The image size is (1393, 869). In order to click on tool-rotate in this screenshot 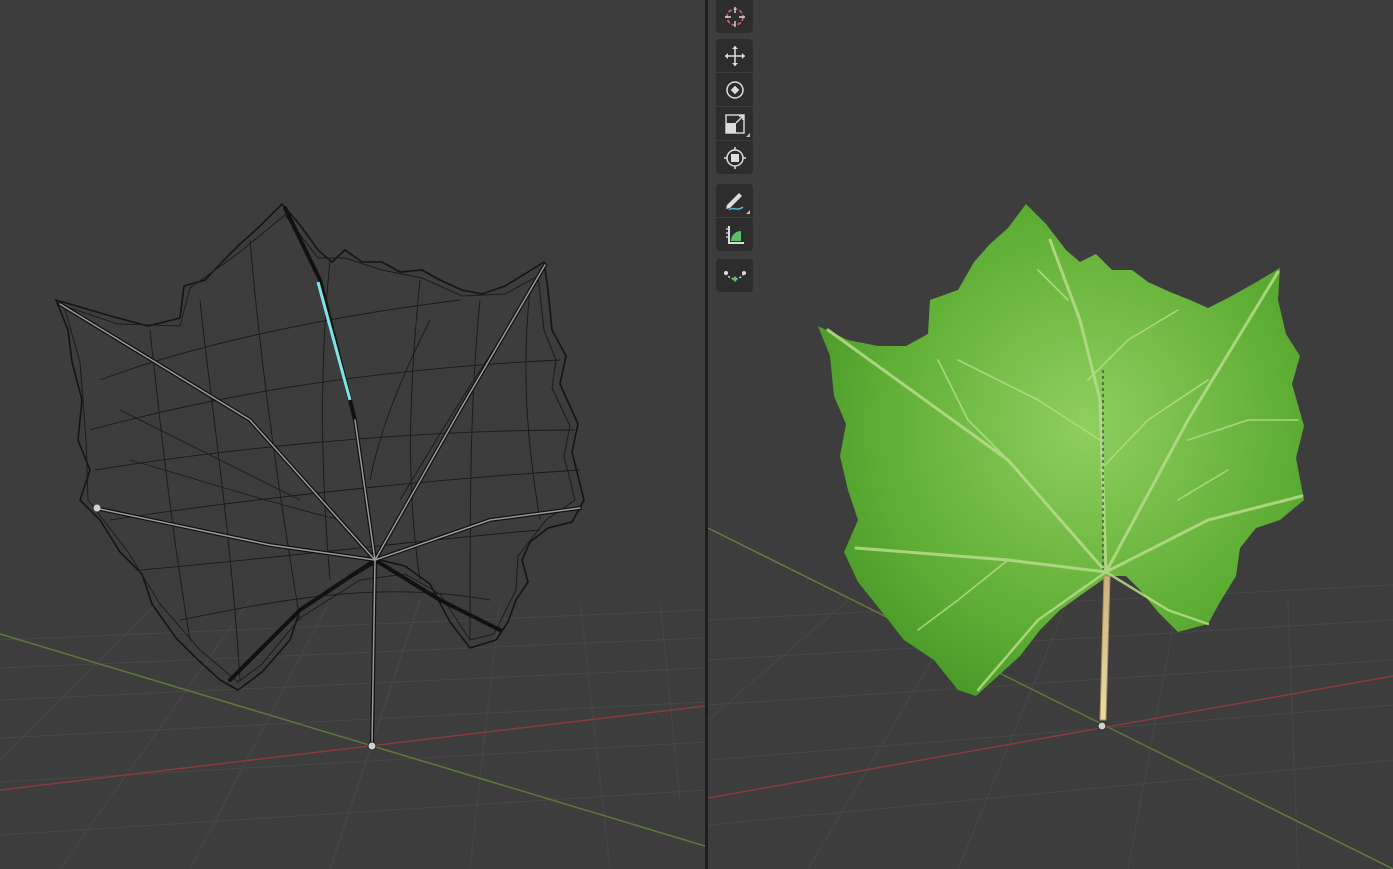, I will do `click(734, 89)`.